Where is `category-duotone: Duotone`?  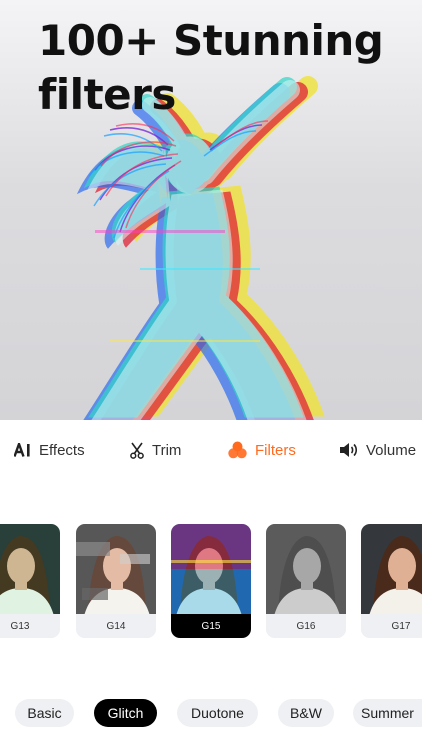 category-duotone: Duotone is located at coordinates (217, 713).